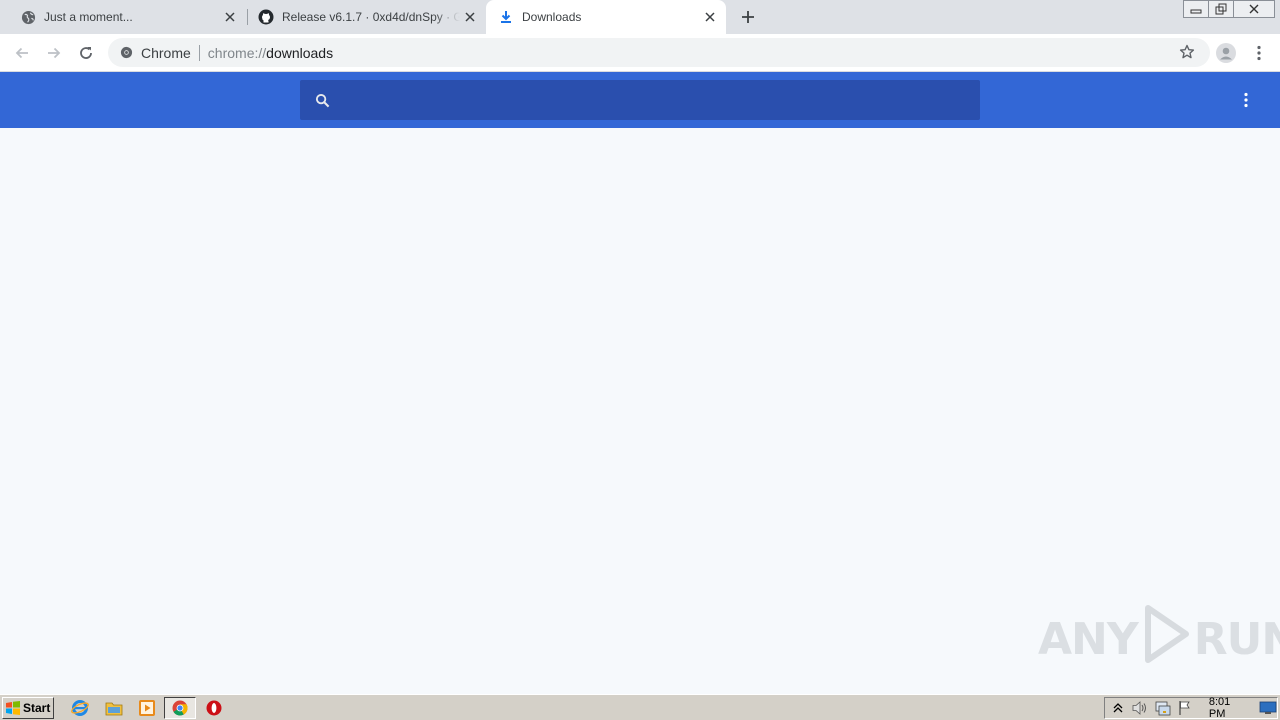 The image size is (1280, 720). What do you see at coordinates (1140, 708) in the screenshot?
I see `volume-icon` at bounding box center [1140, 708].